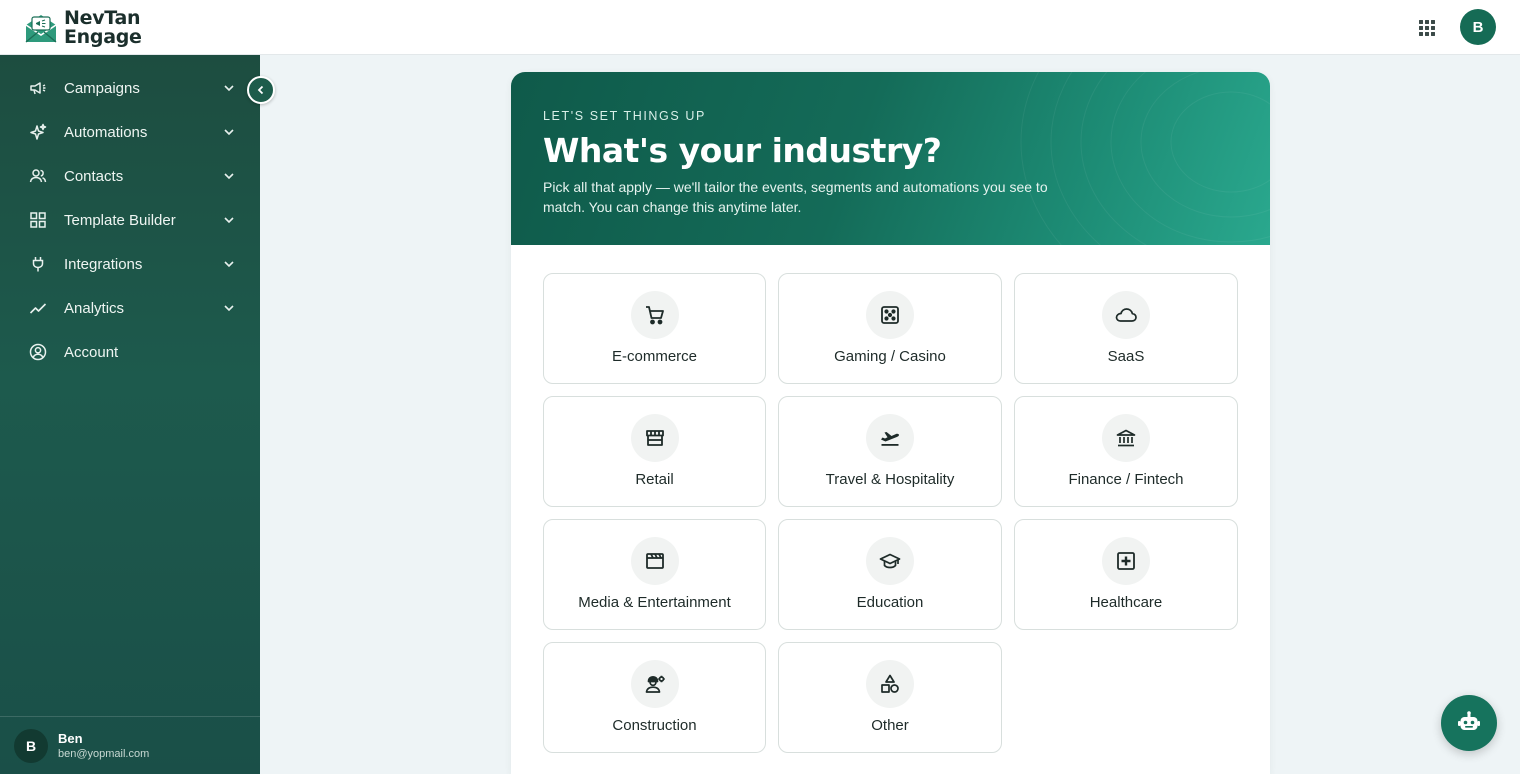 The height and width of the screenshot is (774, 1520). I want to click on top-bar: NevTan Engage B, so click(760, 27).